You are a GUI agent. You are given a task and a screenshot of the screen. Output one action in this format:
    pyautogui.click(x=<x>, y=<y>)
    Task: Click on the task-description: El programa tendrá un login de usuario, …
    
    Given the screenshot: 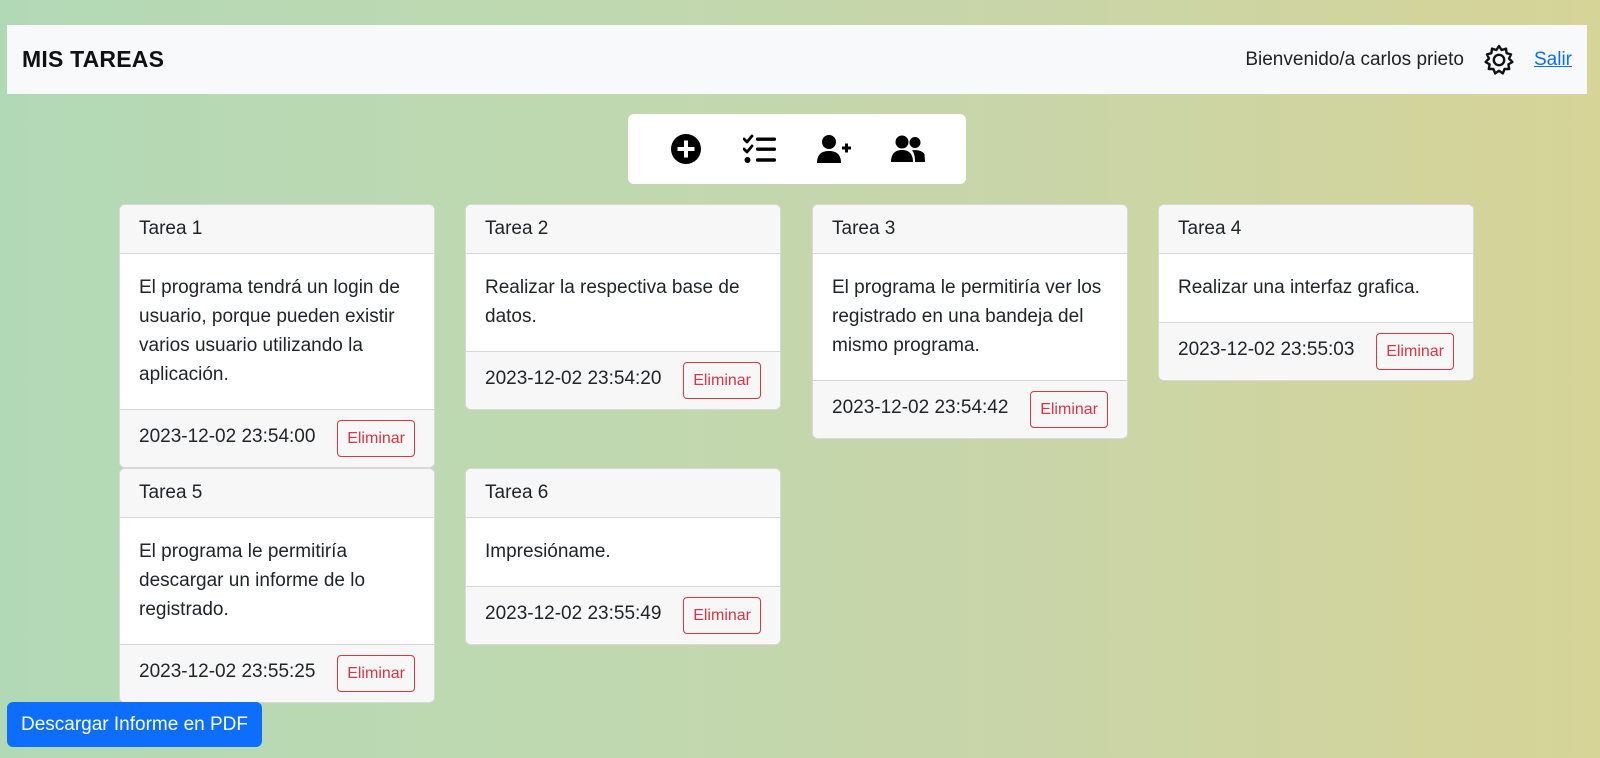 What is the action you would take?
    pyautogui.click(x=269, y=331)
    